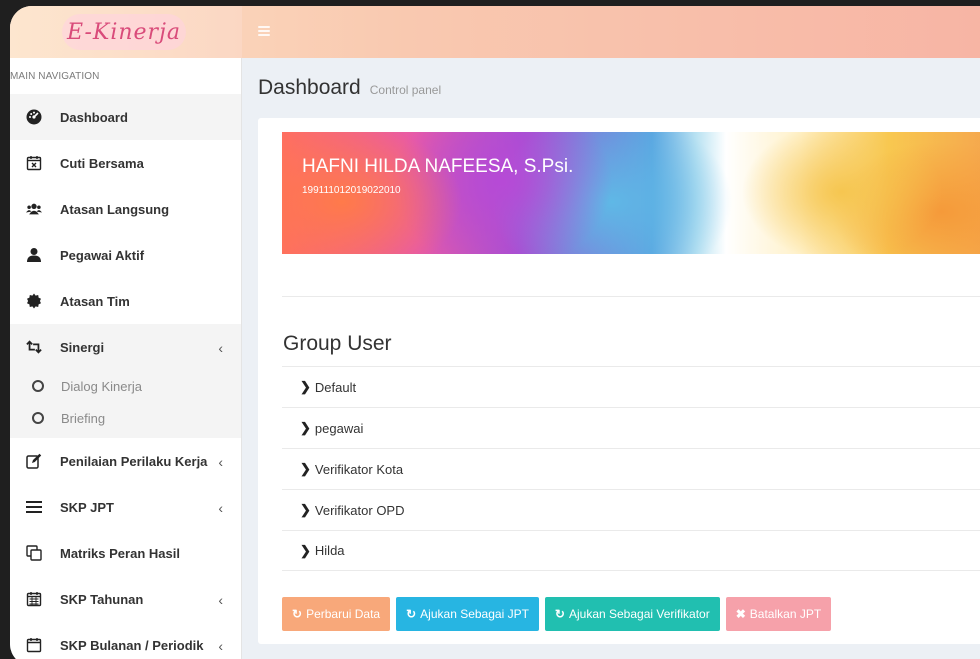 This screenshot has height=659, width=980. What do you see at coordinates (359, 469) in the screenshot?
I see `group-label: Verifikator Kota` at bounding box center [359, 469].